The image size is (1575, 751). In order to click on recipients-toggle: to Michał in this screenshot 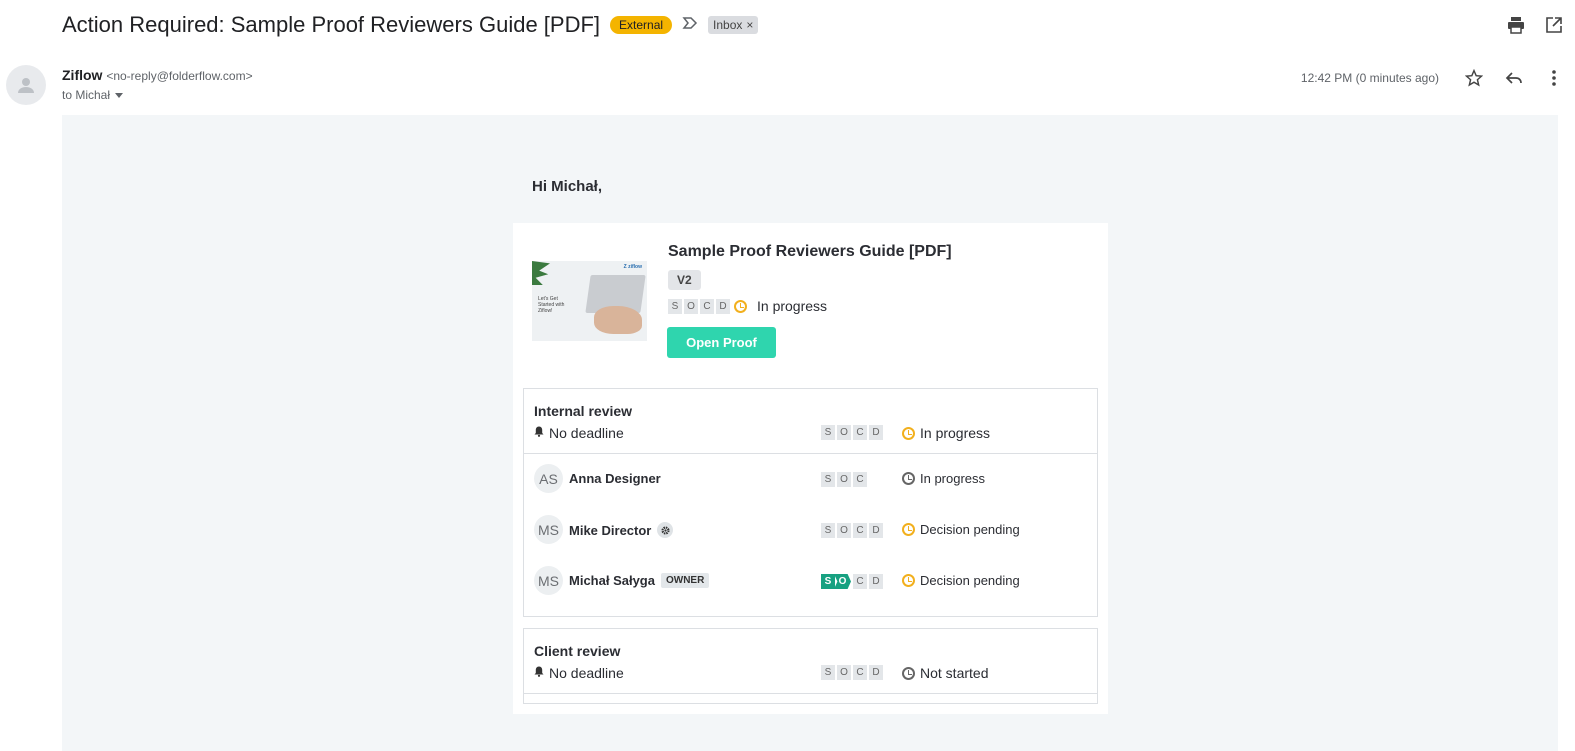, I will do `click(157, 95)`.